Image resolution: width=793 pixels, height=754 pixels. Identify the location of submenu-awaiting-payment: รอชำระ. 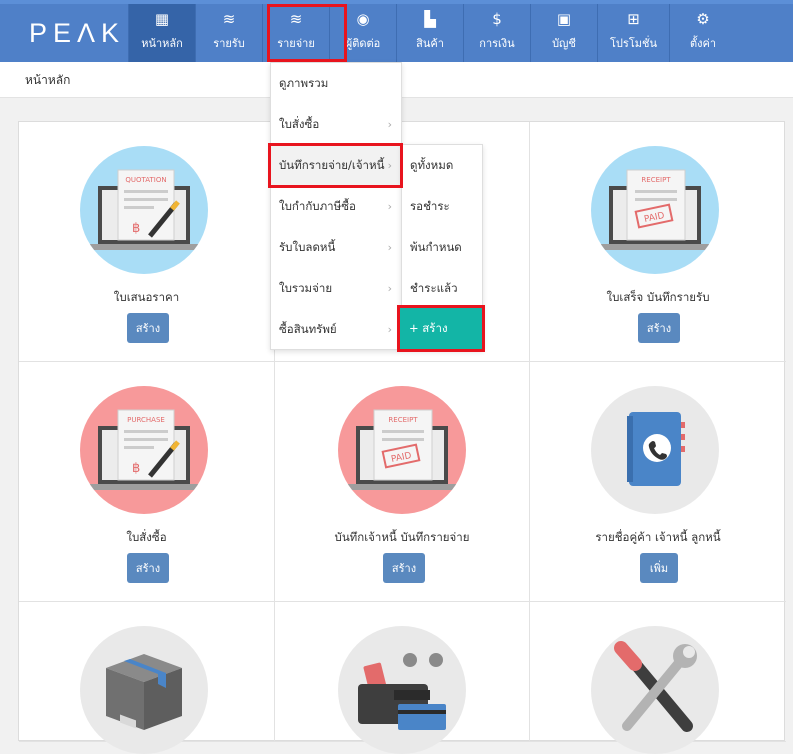
(442, 206).